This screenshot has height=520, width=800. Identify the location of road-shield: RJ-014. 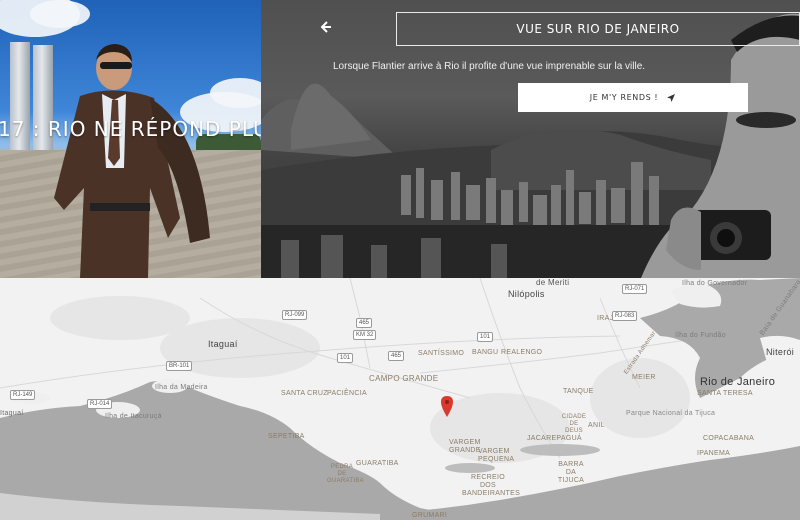
(100, 404).